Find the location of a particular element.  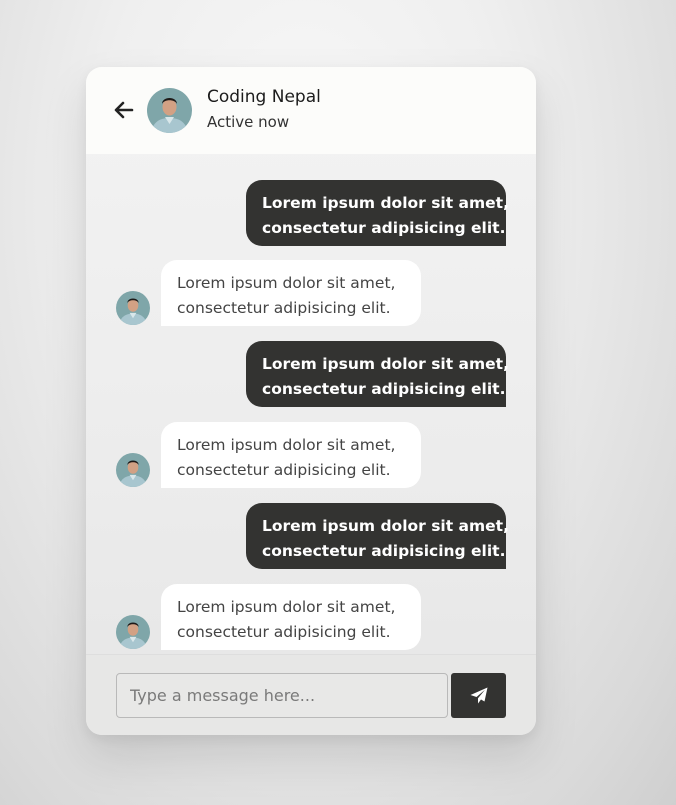

paper-plane-icon is located at coordinates (478, 695).